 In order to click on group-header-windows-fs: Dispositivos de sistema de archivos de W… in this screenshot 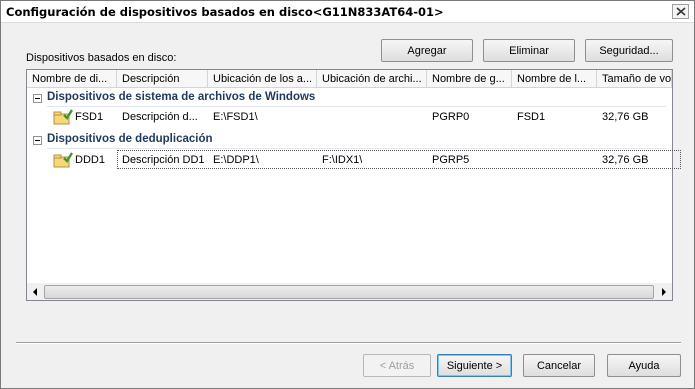, I will do `click(349, 98)`.